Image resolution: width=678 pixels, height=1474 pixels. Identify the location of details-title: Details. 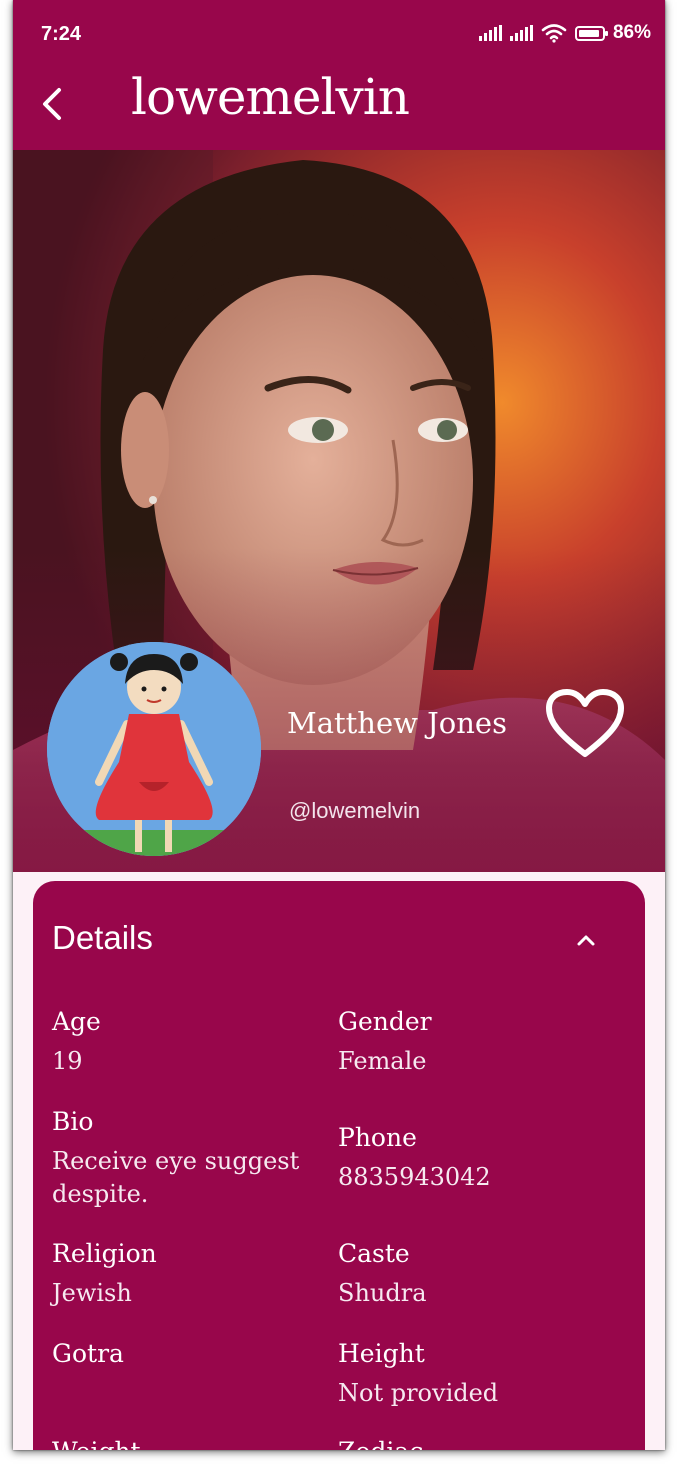
(102, 937).